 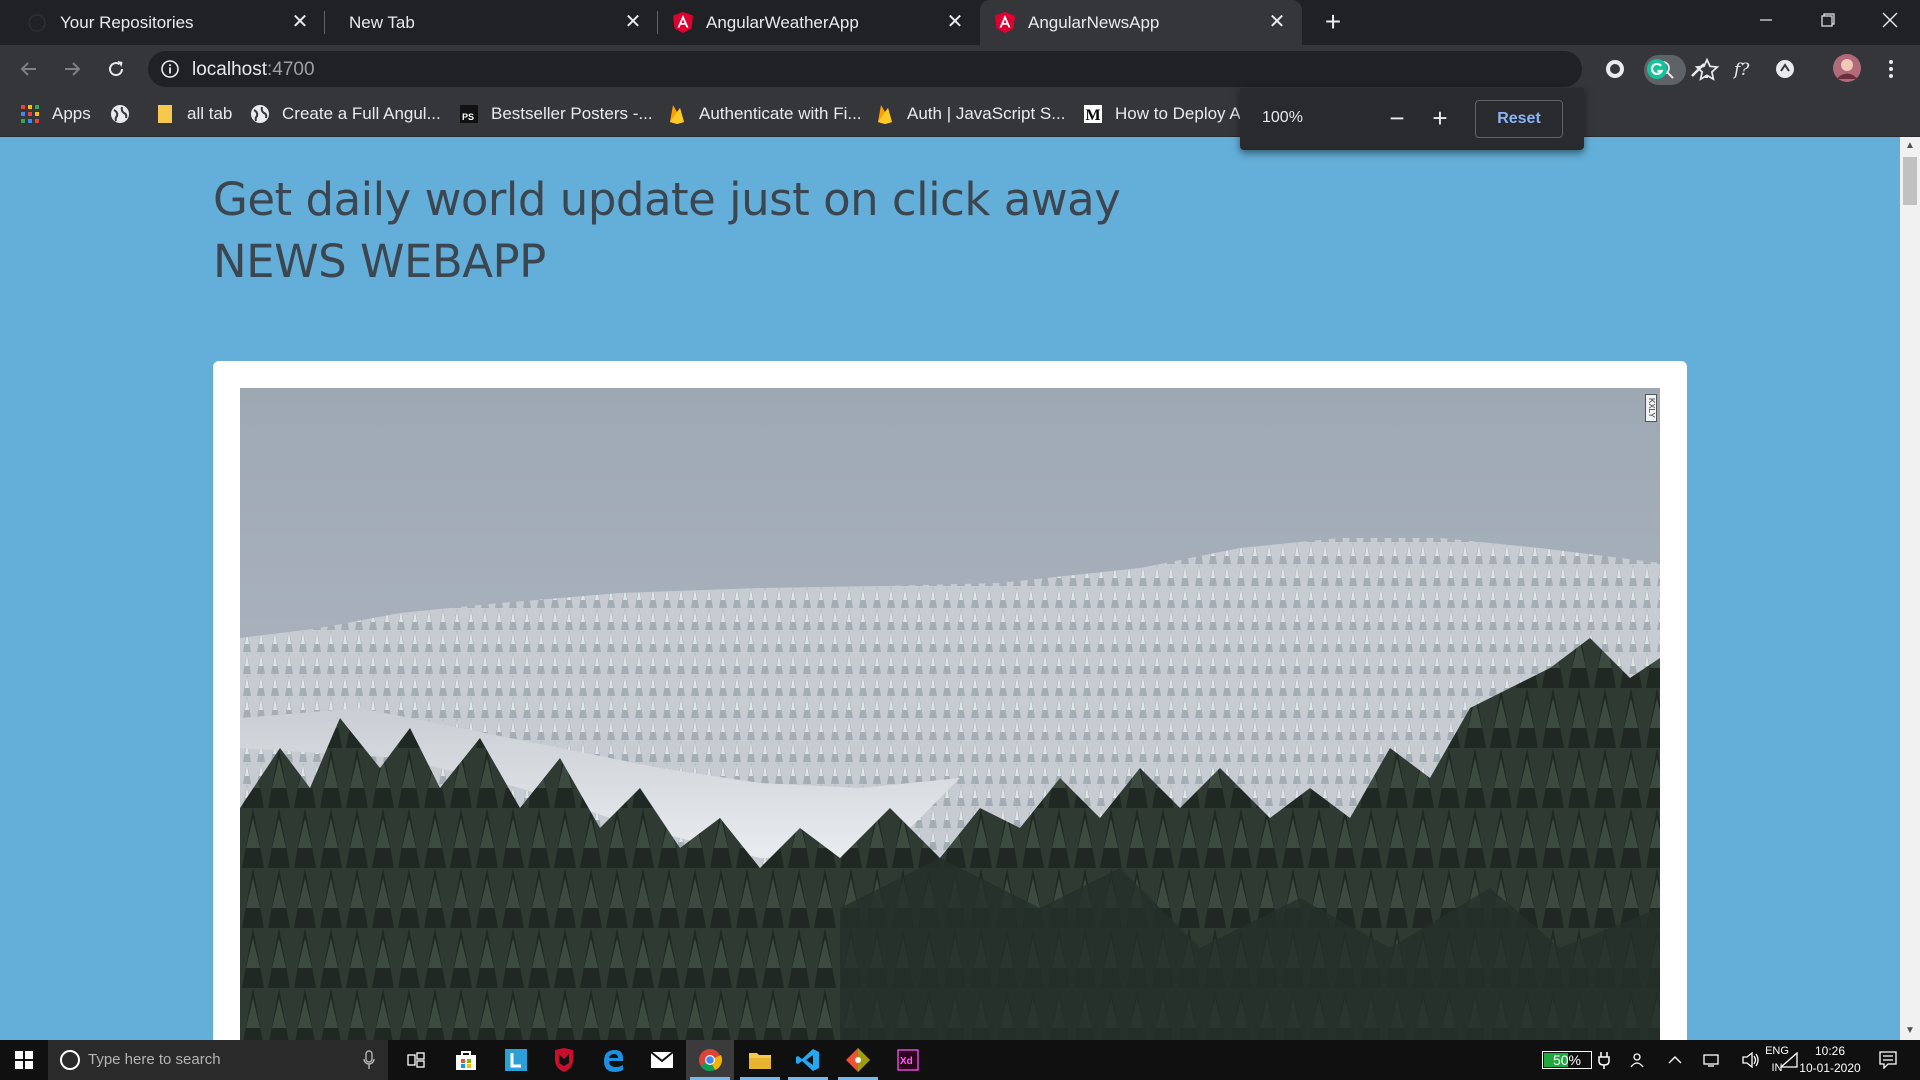 I want to click on tab-angular-news-app: AngularNewsApp ✕, so click(x=1141, y=22).